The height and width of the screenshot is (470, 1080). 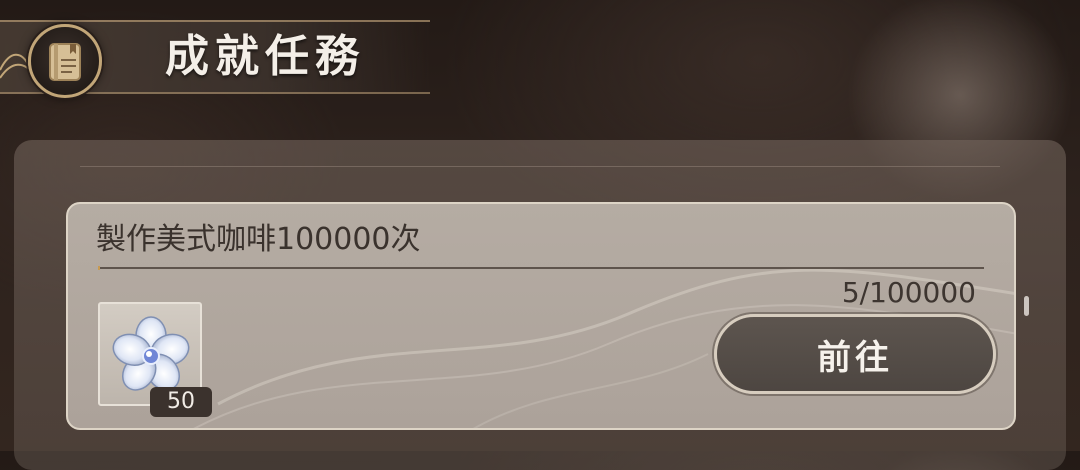 I want to click on progress-text: 5/100000, so click(x=908, y=292).